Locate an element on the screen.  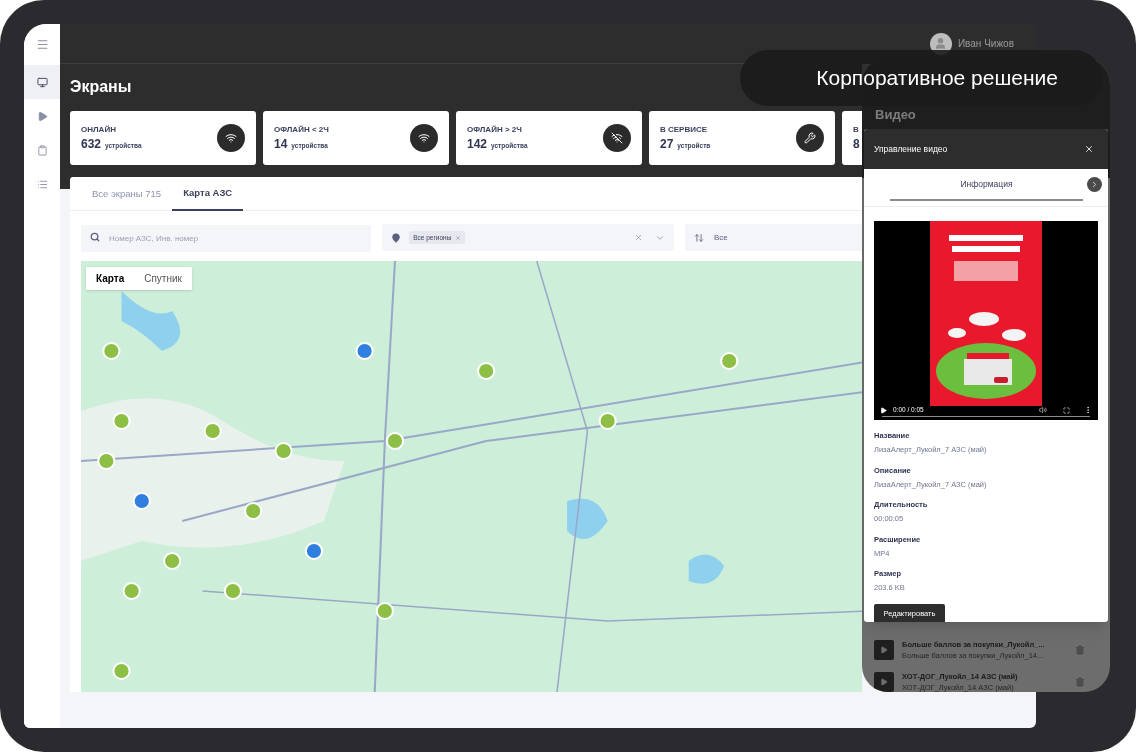
more-icon is located at coordinates (1088, 410).